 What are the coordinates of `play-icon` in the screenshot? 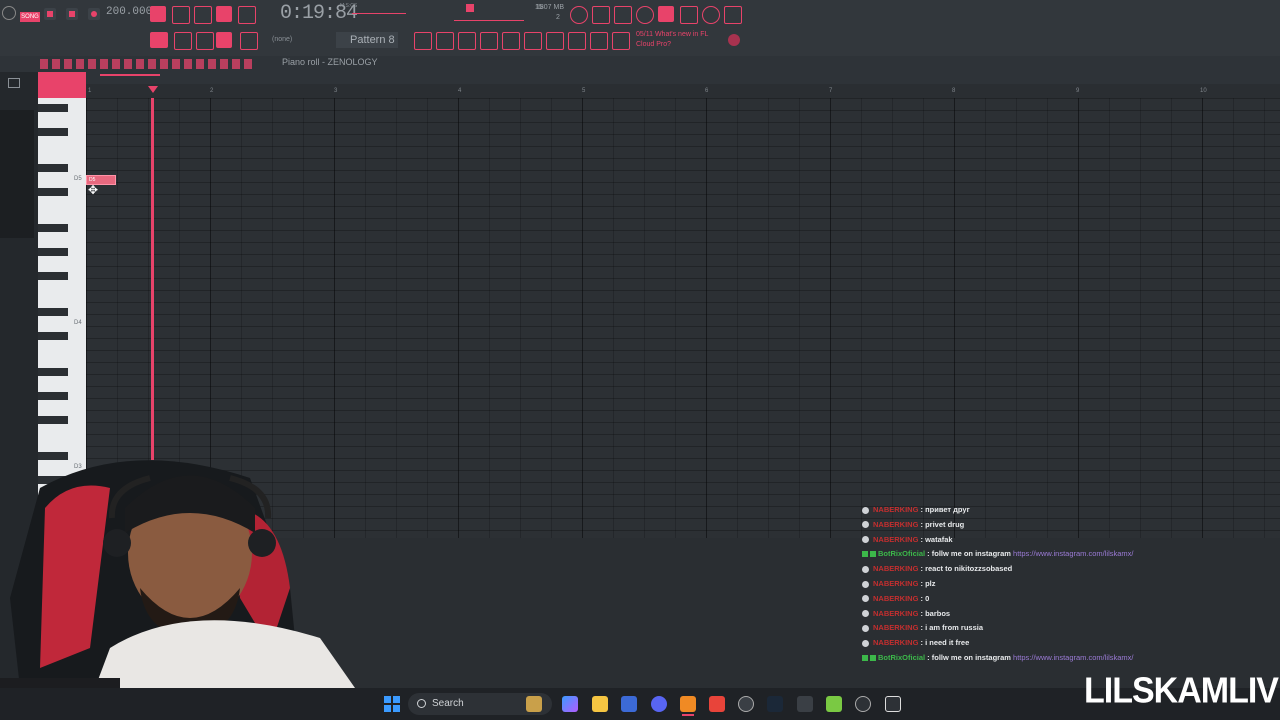 It's located at (50, 14).